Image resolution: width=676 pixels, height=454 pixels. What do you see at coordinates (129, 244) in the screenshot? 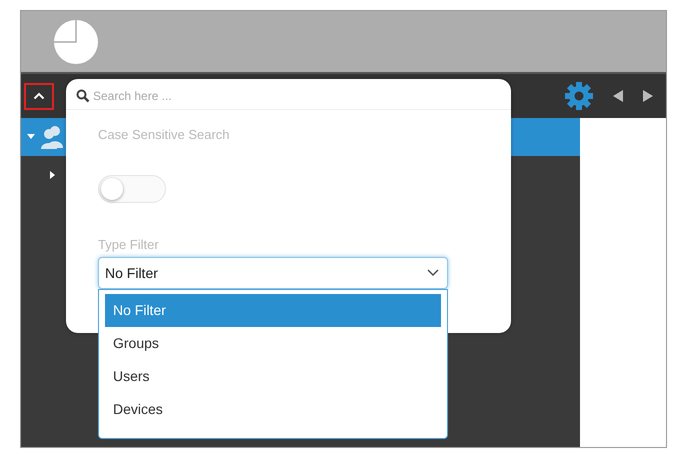
I see `type-filter-label: Type Filter` at bounding box center [129, 244].